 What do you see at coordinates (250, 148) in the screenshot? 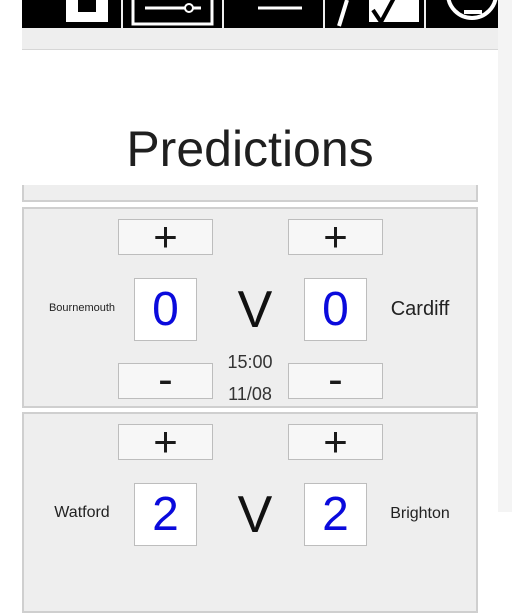
I see `page-title: Predictions` at bounding box center [250, 148].